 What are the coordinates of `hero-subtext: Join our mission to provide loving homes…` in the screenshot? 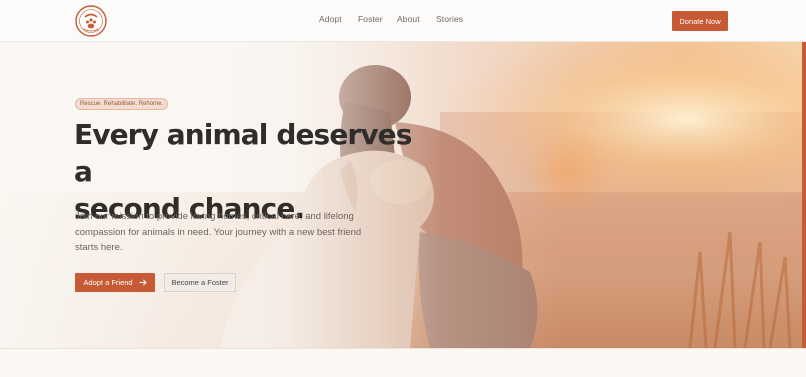 It's located at (218, 232).